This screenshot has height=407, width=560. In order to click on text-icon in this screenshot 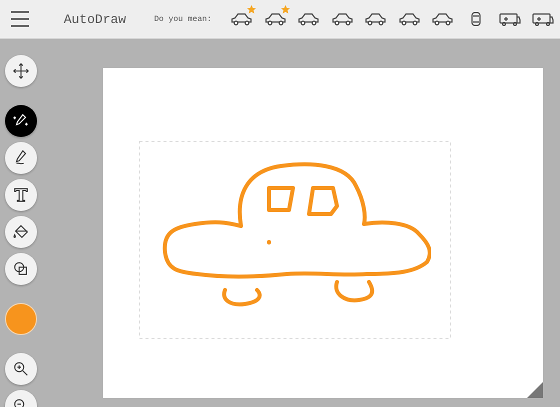, I will do `click(21, 195)`.